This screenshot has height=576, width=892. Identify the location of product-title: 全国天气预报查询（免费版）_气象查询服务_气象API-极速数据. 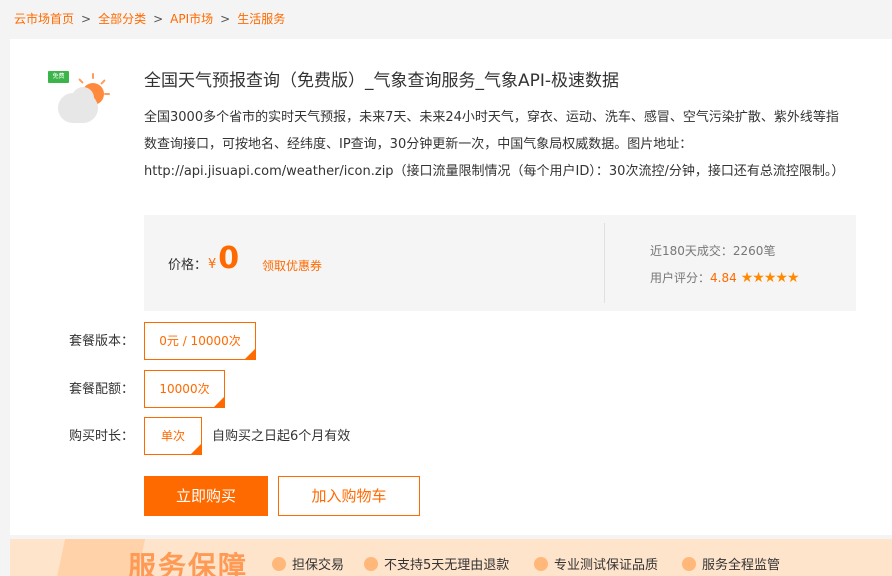
(382, 81).